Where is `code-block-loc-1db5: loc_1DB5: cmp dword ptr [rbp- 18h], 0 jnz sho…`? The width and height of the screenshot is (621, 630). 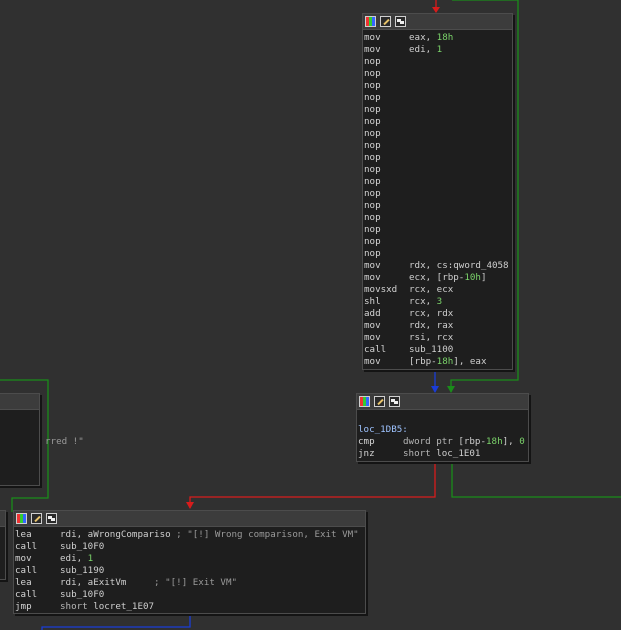
code-block-loc-1db5: loc_1DB5: cmp dword ptr [rbp- 18h], 0 jnz sho… is located at coordinates (442, 427).